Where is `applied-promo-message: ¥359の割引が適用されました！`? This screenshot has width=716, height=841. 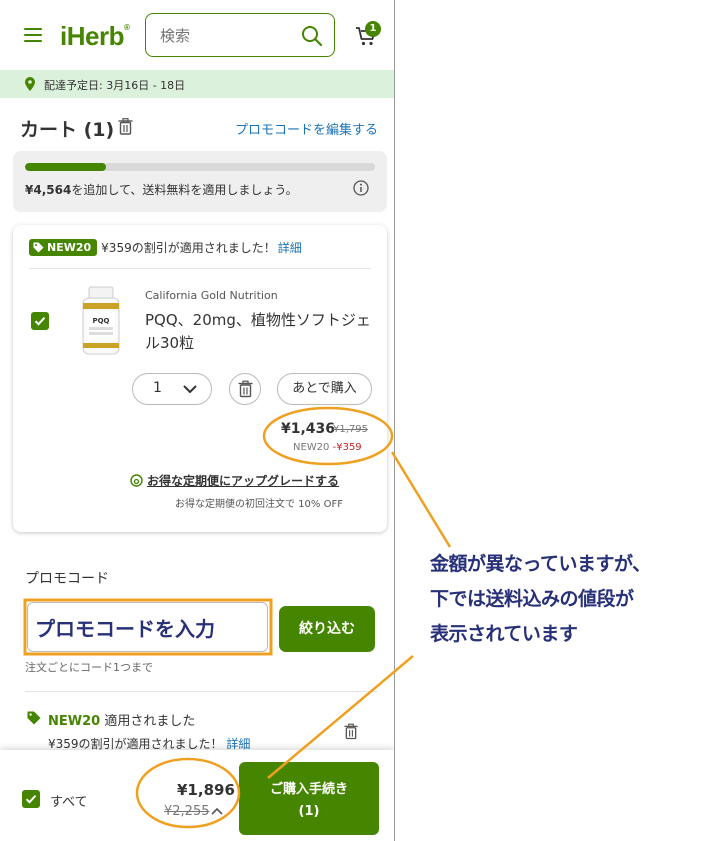
applied-promo-message: ¥359の割引が適用されました！ is located at coordinates (135, 744).